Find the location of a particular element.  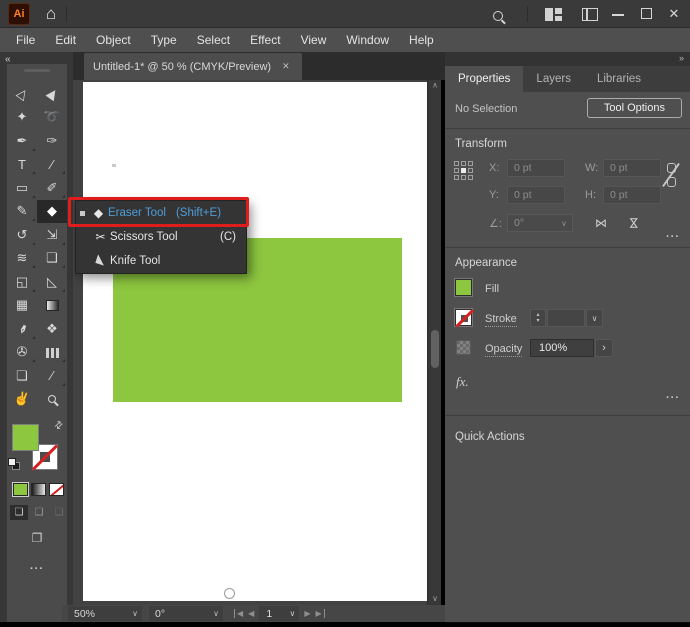

search-icon is located at coordinates (500, 15).